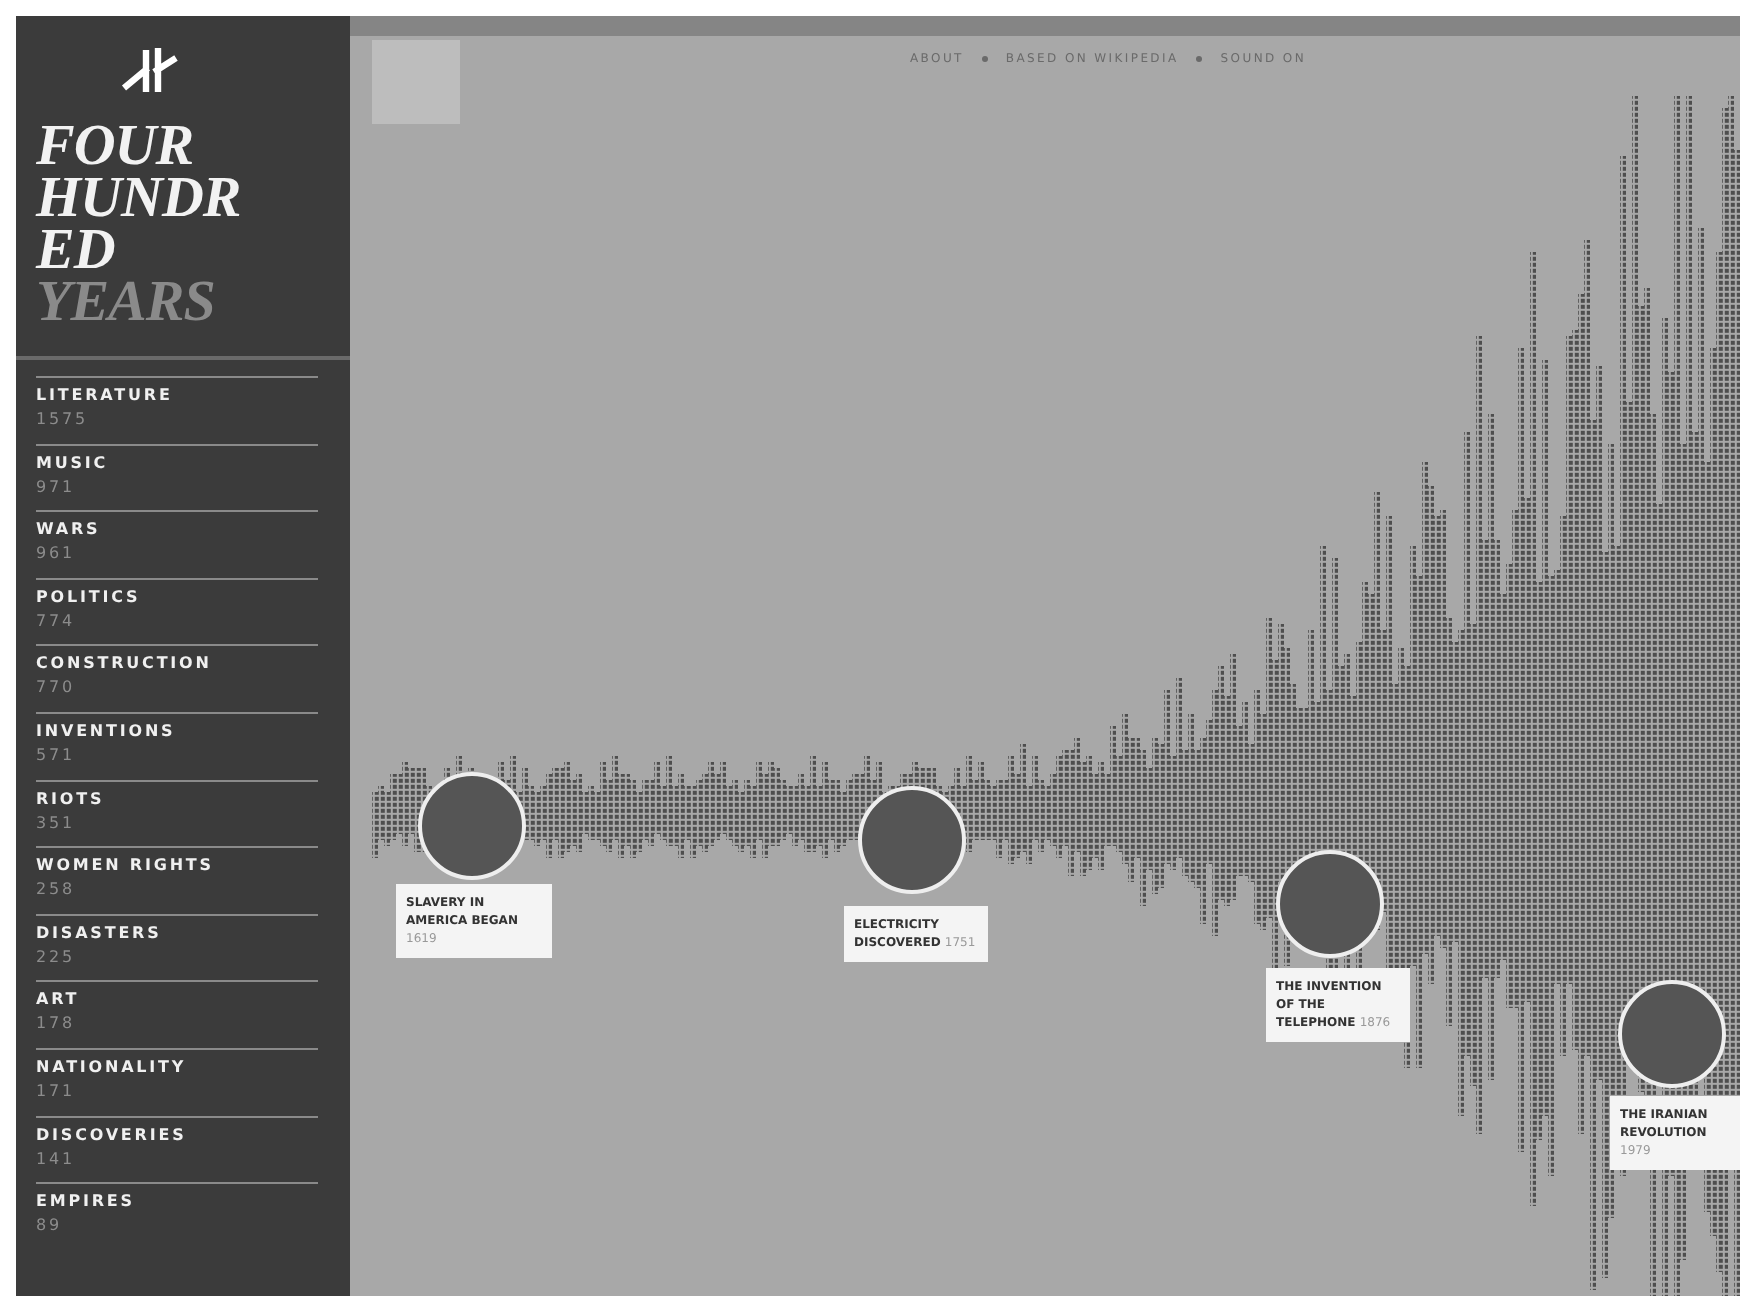 The height and width of the screenshot is (1296, 1740). Describe the element at coordinates (177, 611) in the screenshot. I see `category-item: POLITICS 774` at that location.